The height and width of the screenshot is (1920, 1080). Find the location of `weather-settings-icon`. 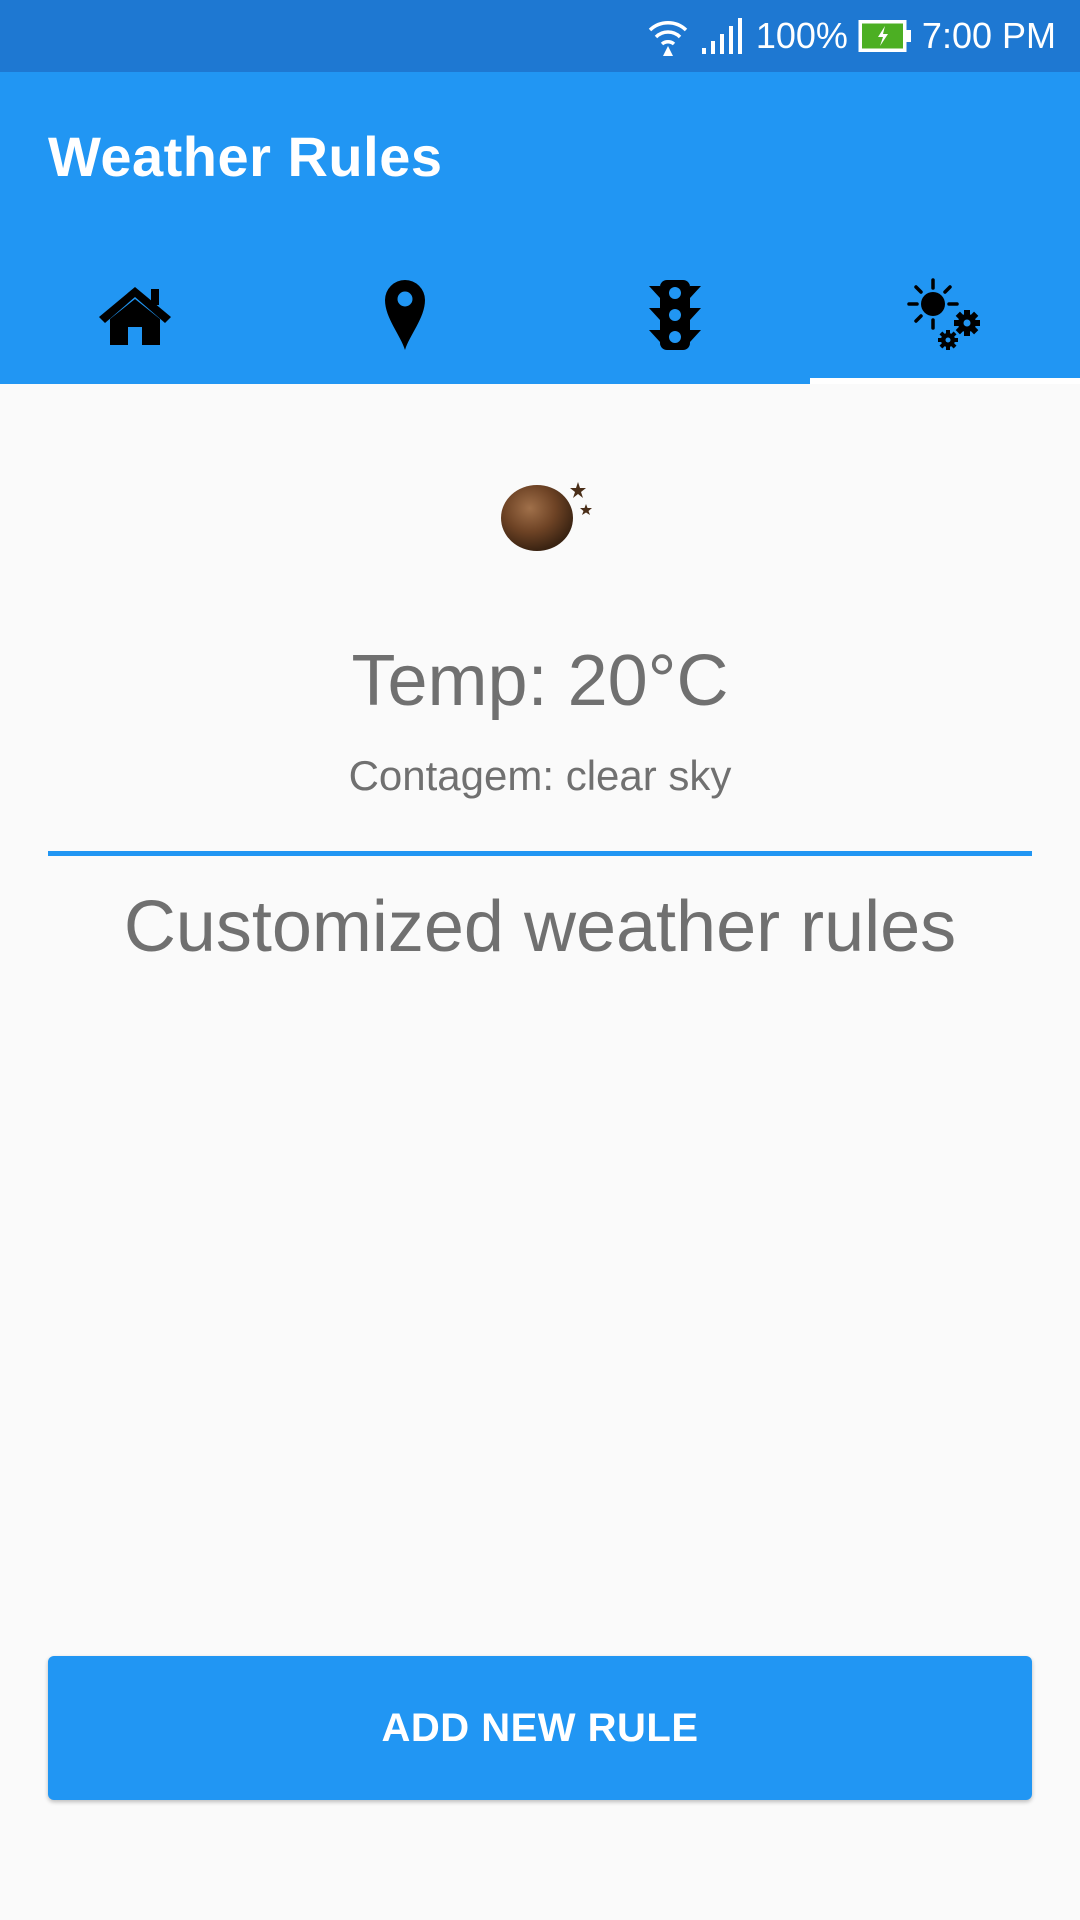

weather-settings-icon is located at coordinates (945, 317).